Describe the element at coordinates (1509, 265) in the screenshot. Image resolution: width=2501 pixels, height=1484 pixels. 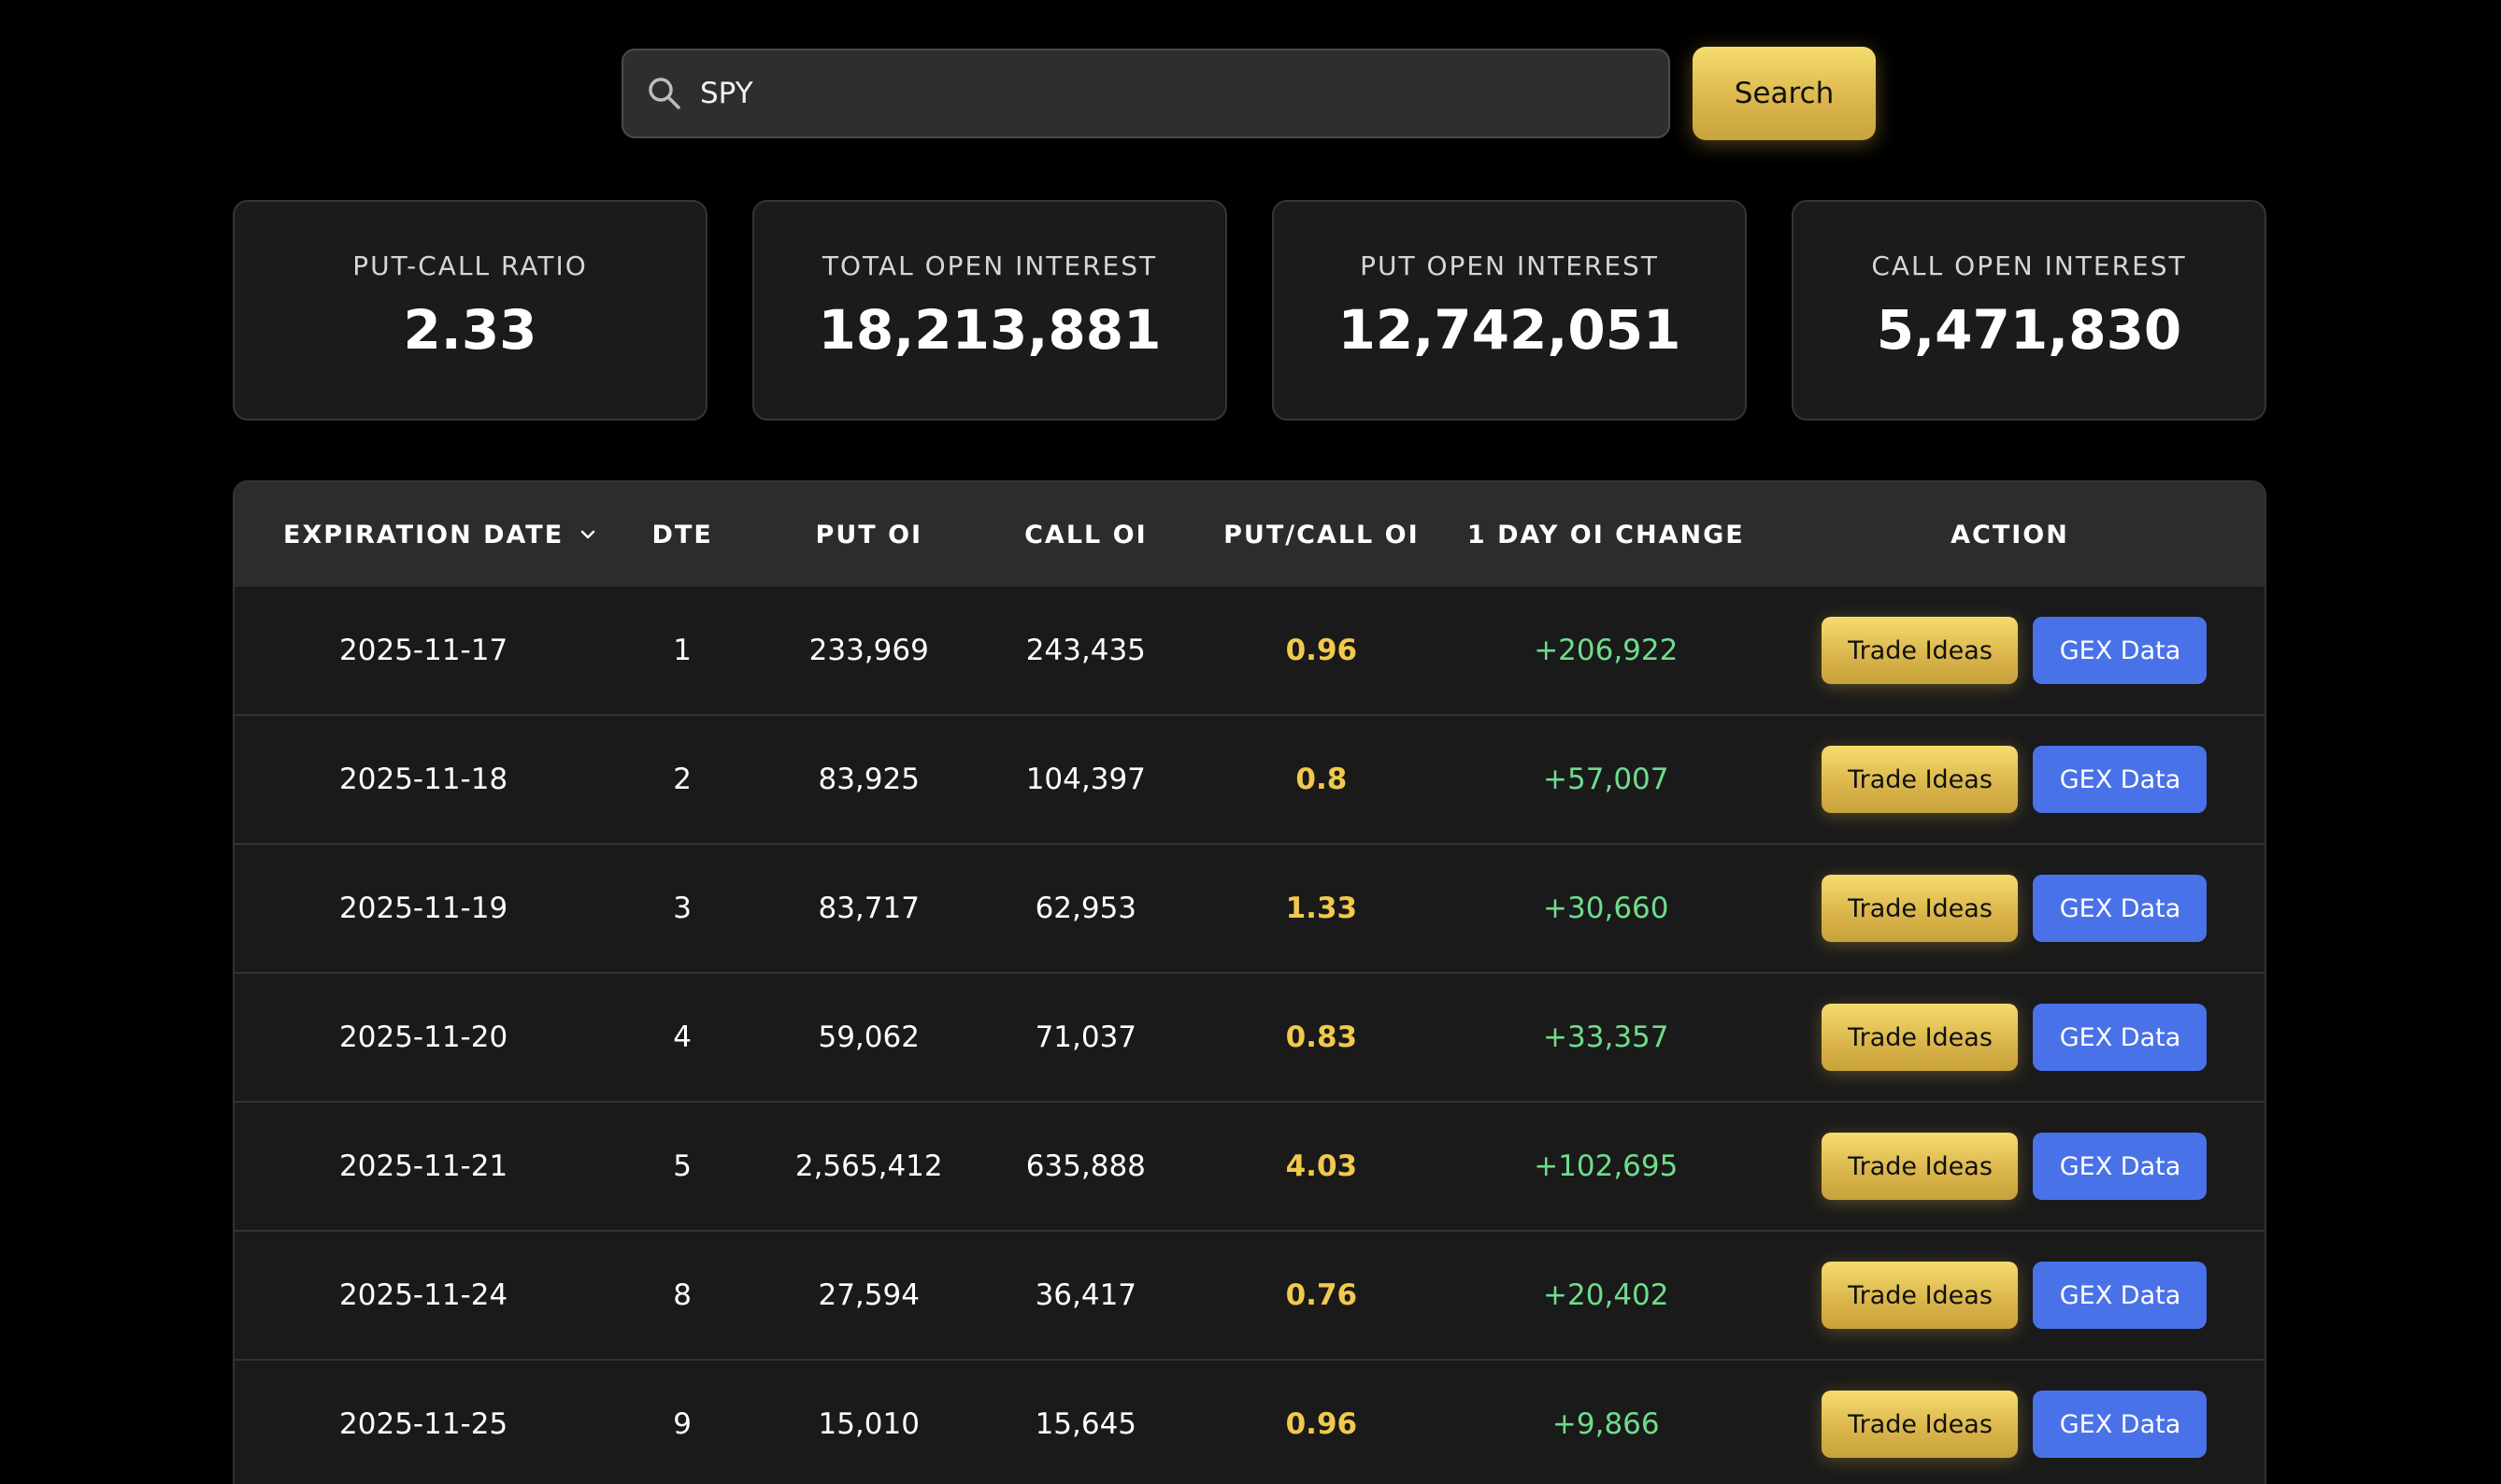
I see `stat-label: PUT OPEN INTEREST` at that location.